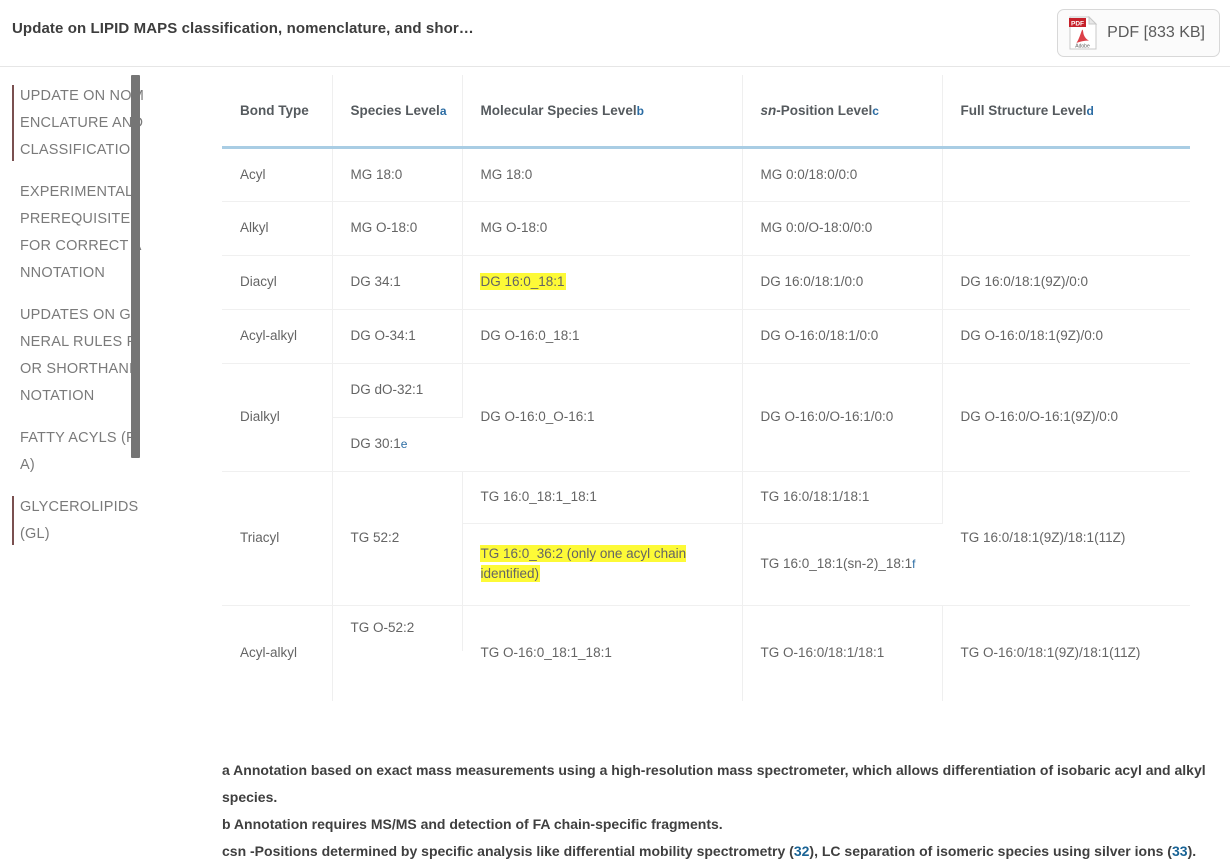 This screenshot has height=865, width=1230. Describe the element at coordinates (842, 228) in the screenshot. I see `cell-sn-position-level: MG 0:0/O-18:0/0:0` at that location.